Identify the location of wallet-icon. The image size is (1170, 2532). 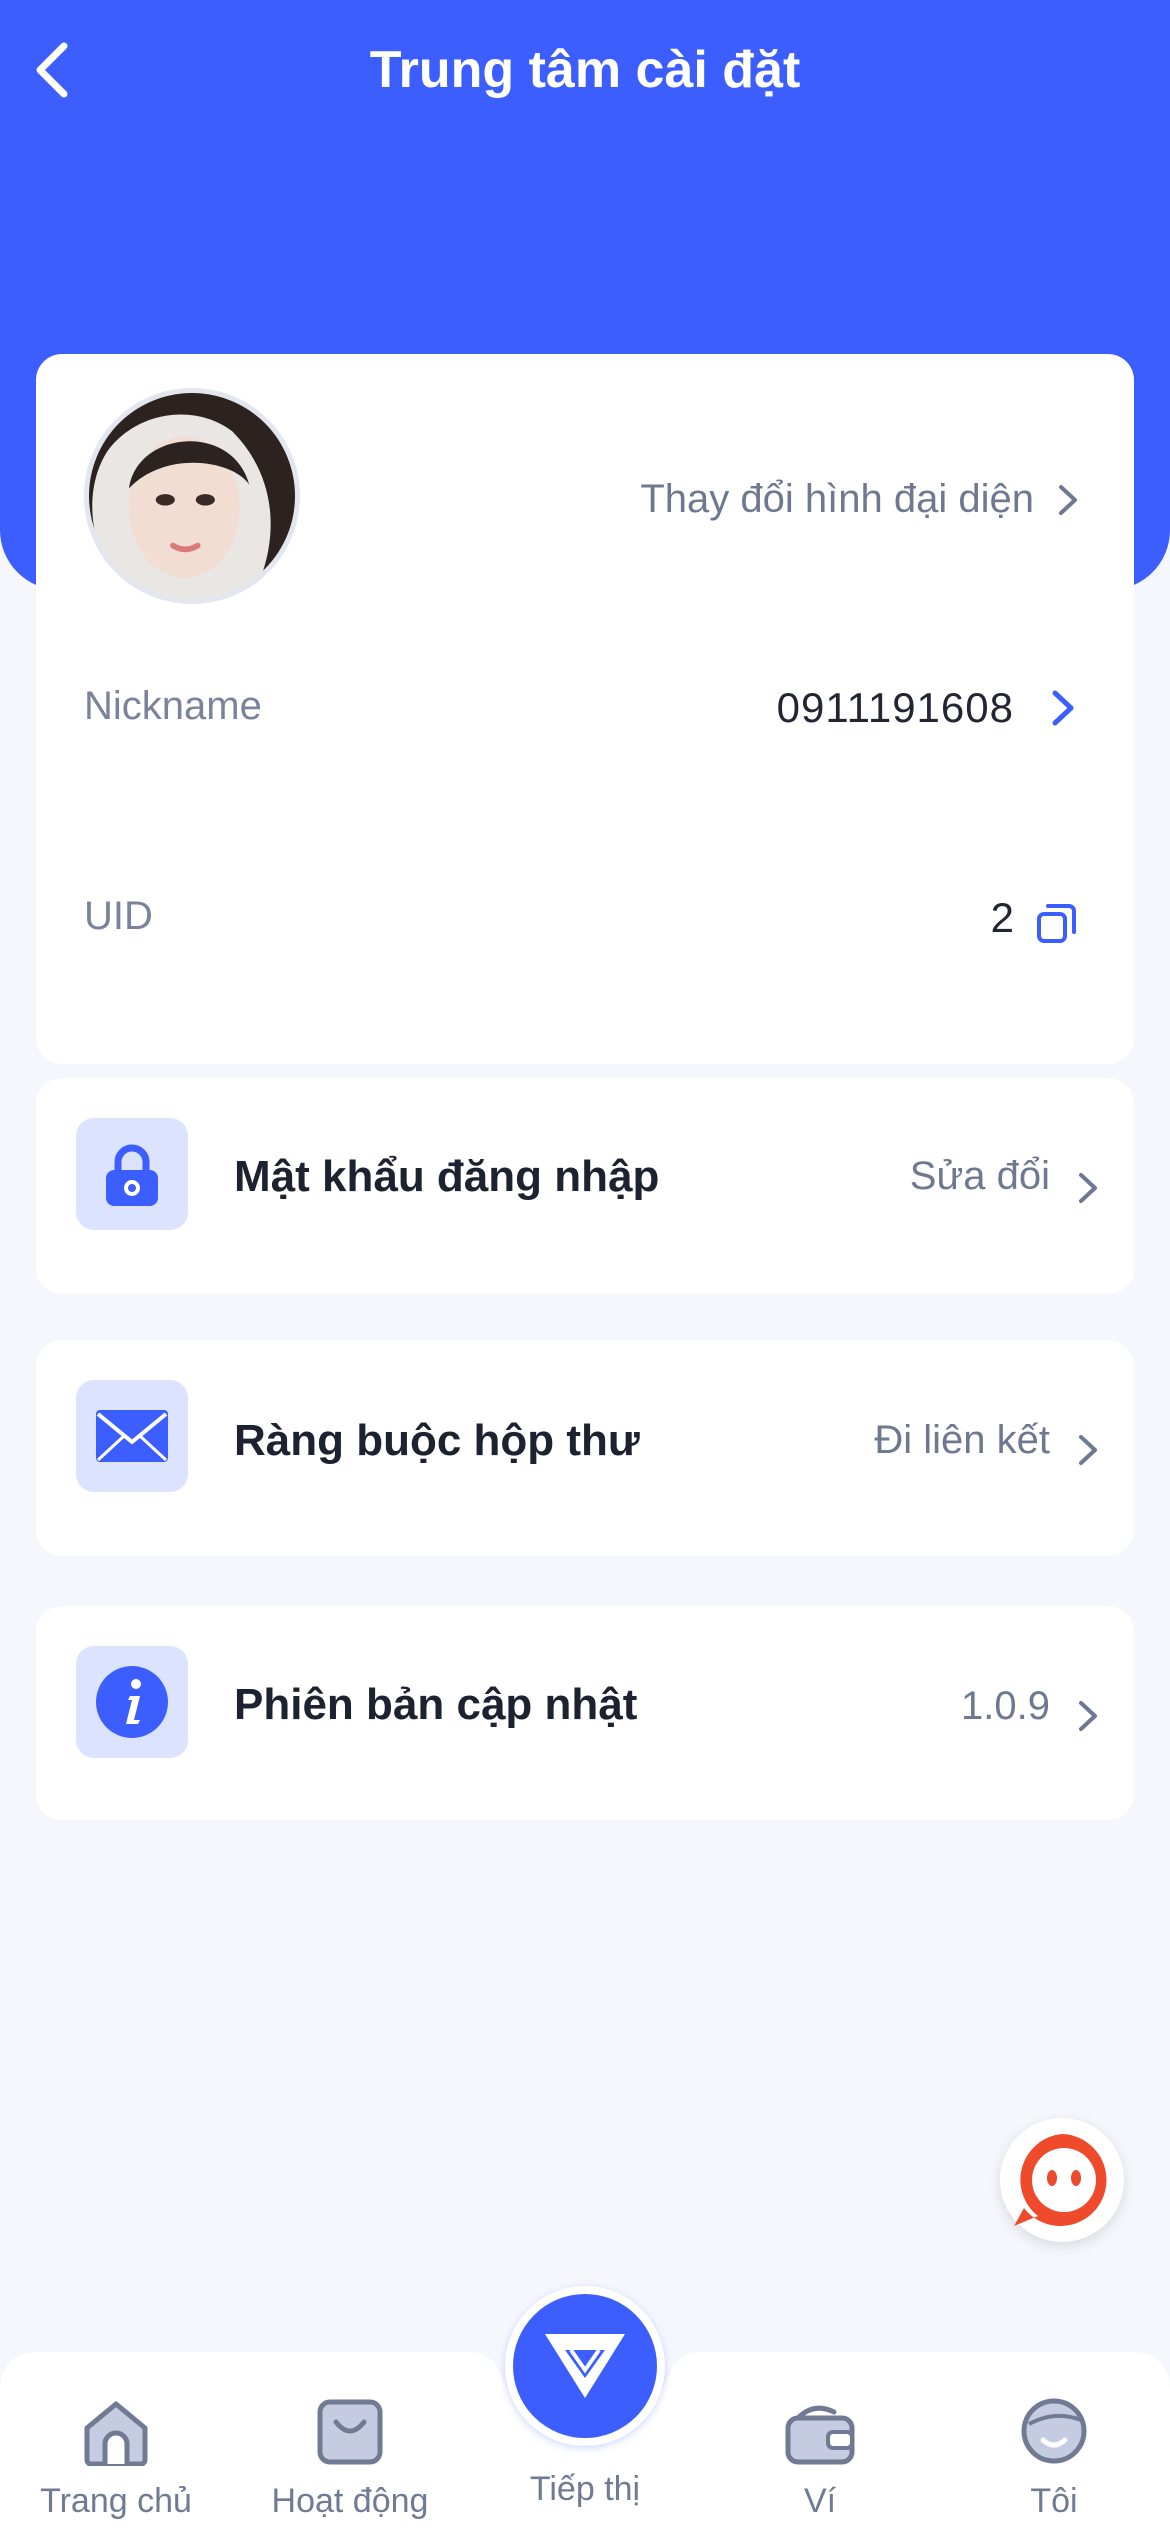
(820, 2435).